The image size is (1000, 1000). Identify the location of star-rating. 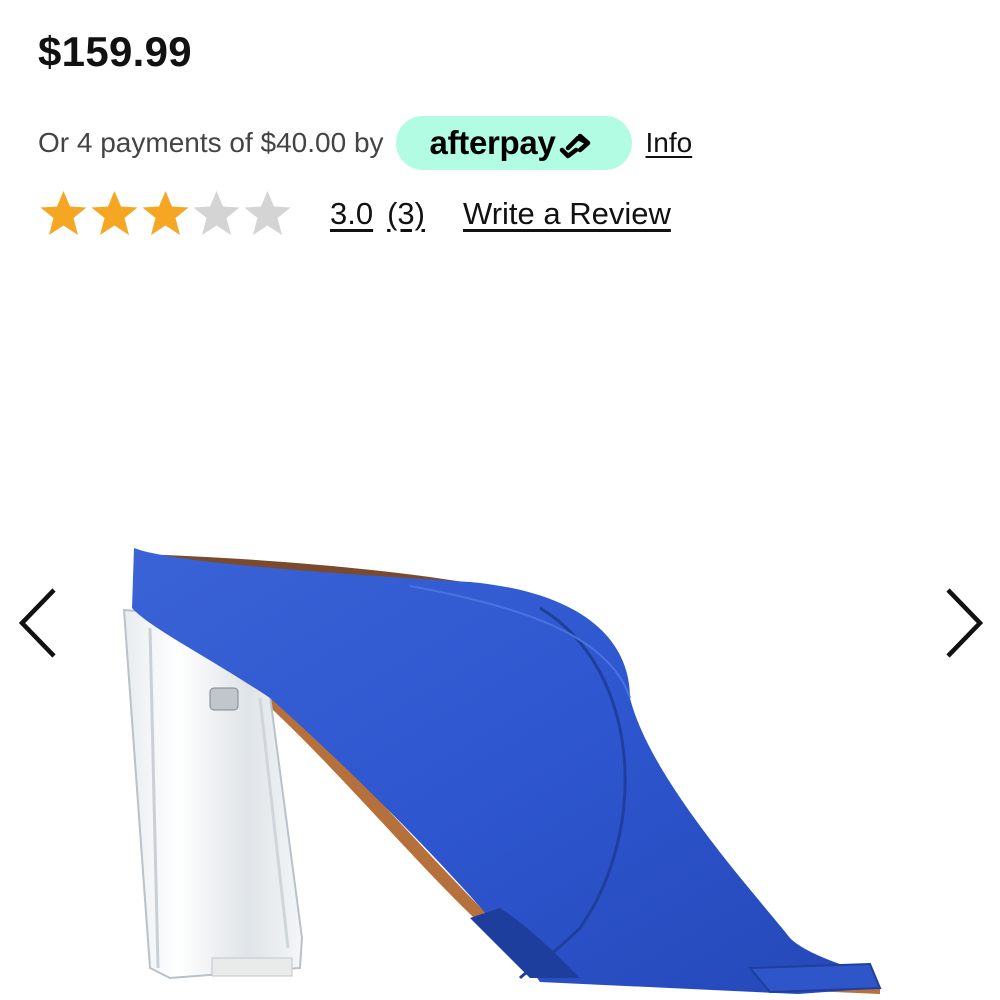
(165, 214).